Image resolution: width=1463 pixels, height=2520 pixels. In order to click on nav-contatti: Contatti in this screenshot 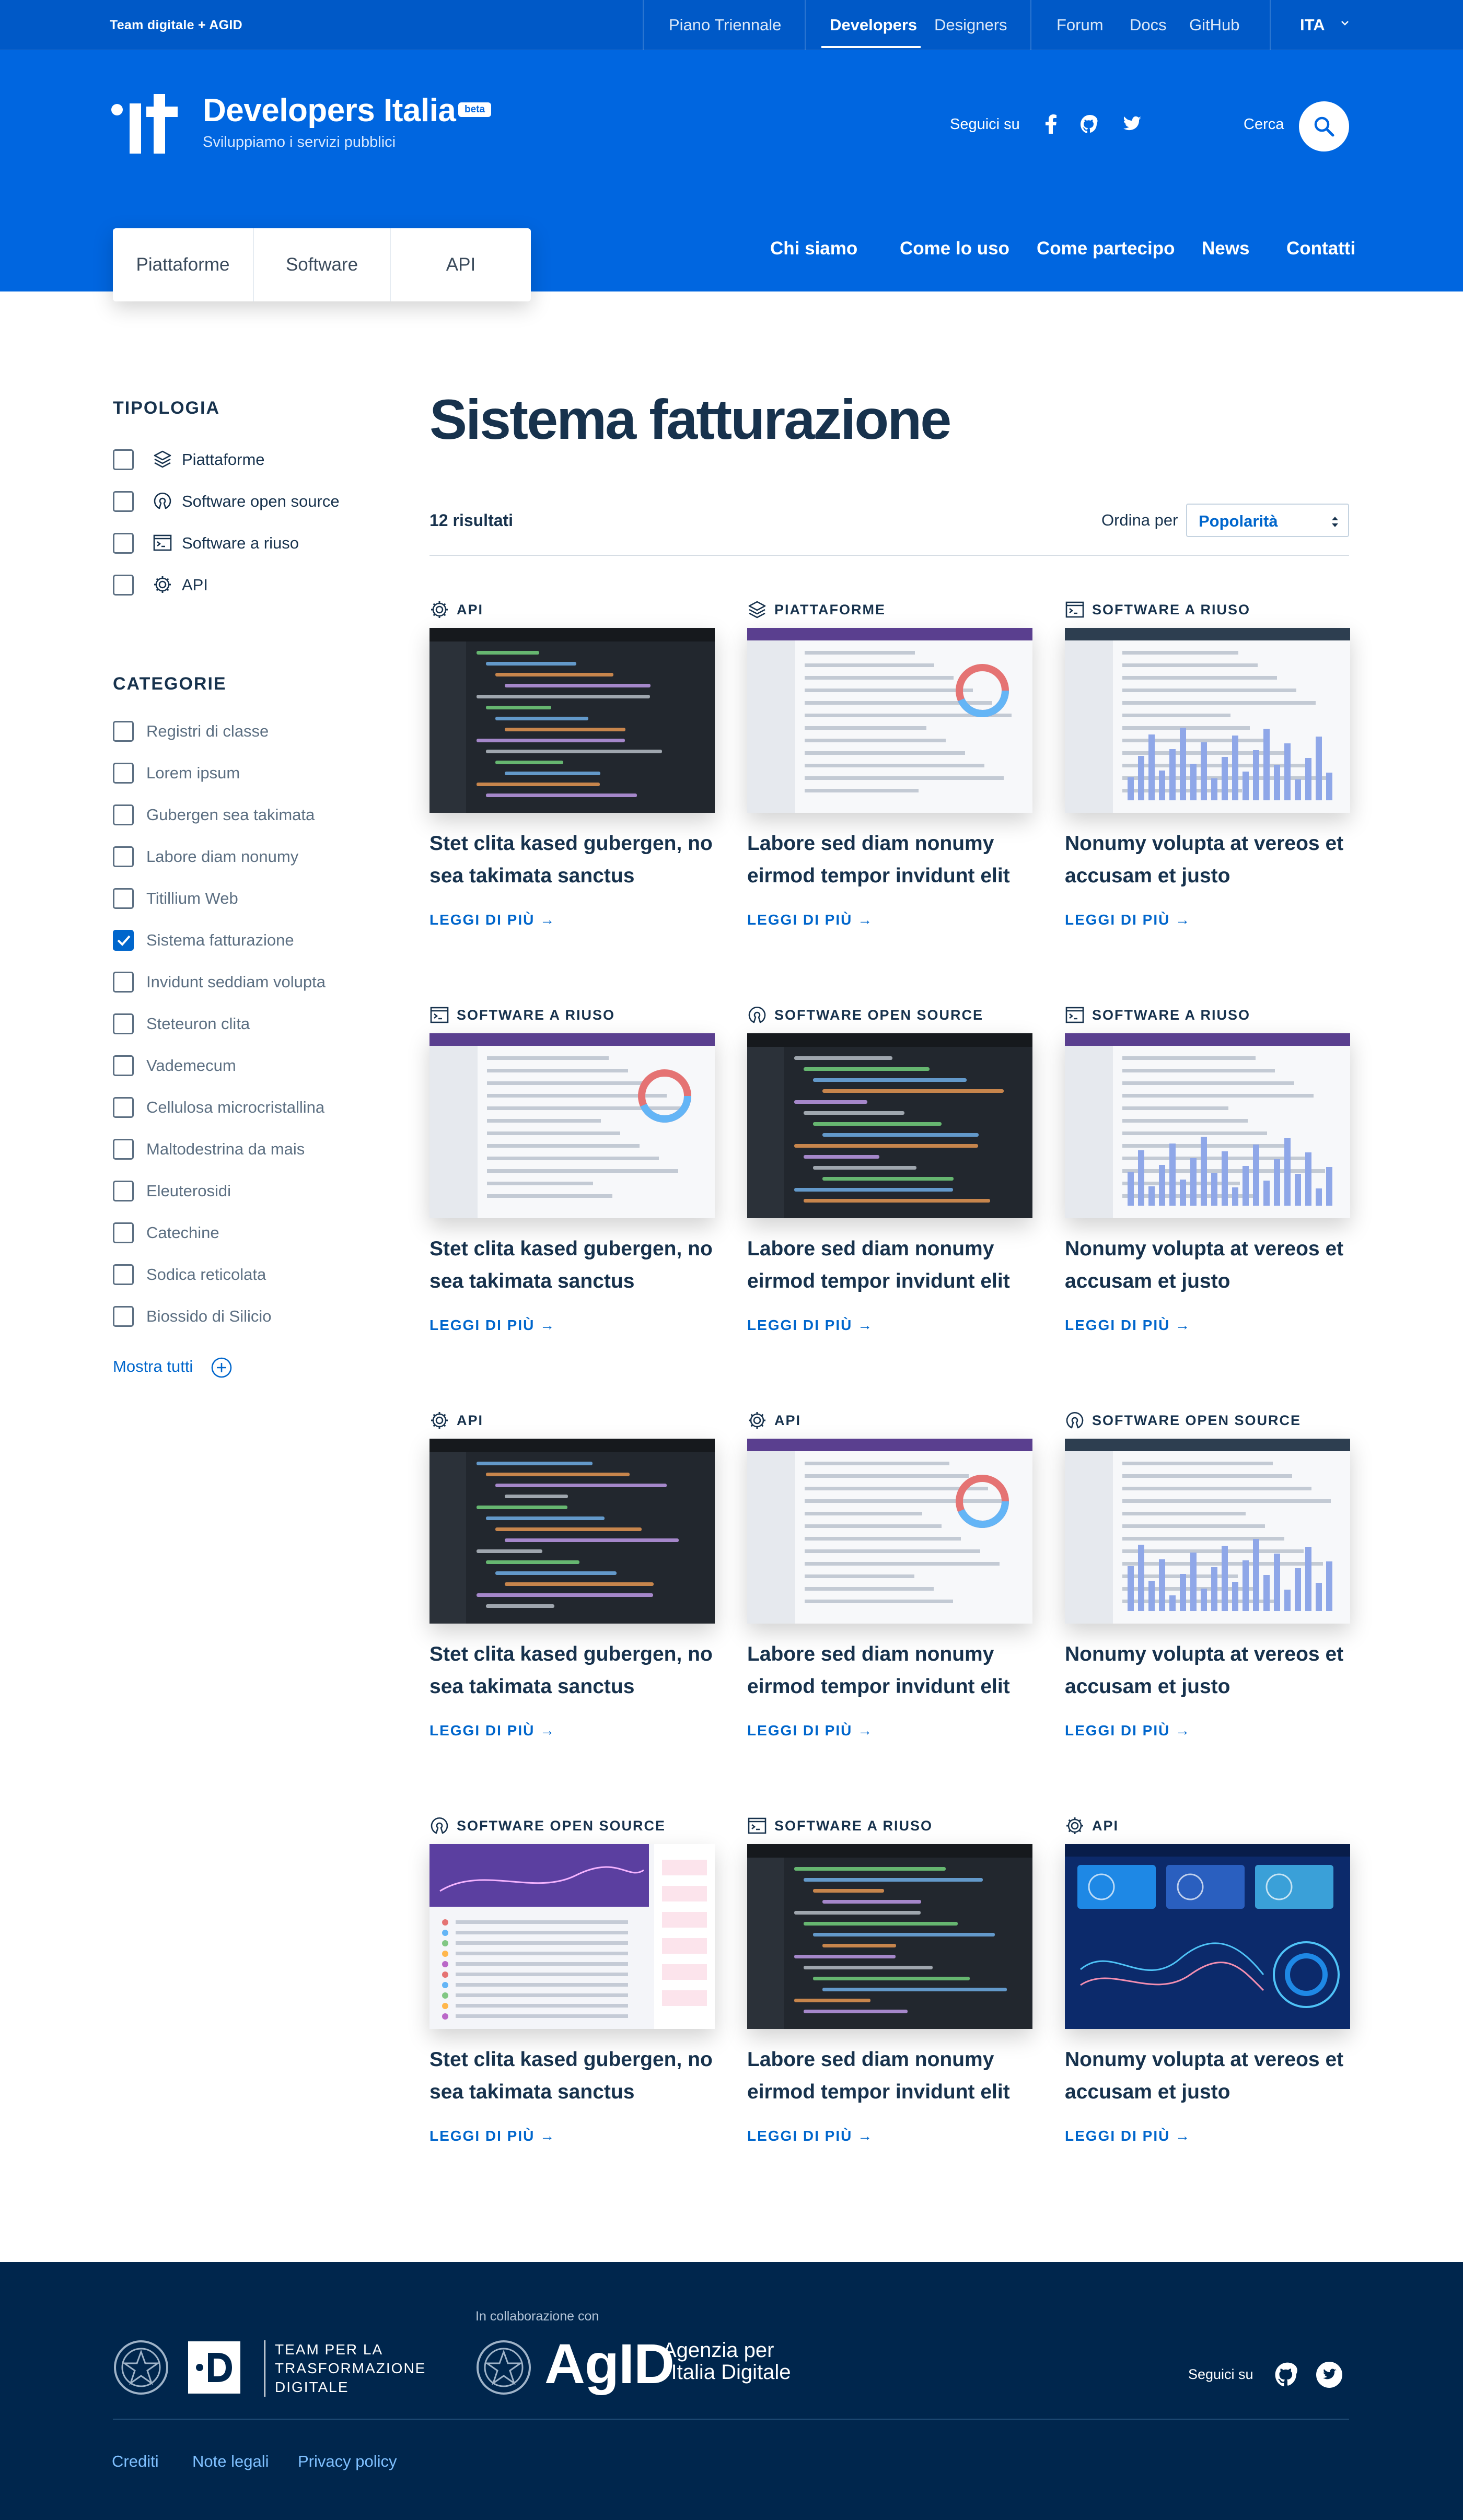, I will do `click(1320, 248)`.